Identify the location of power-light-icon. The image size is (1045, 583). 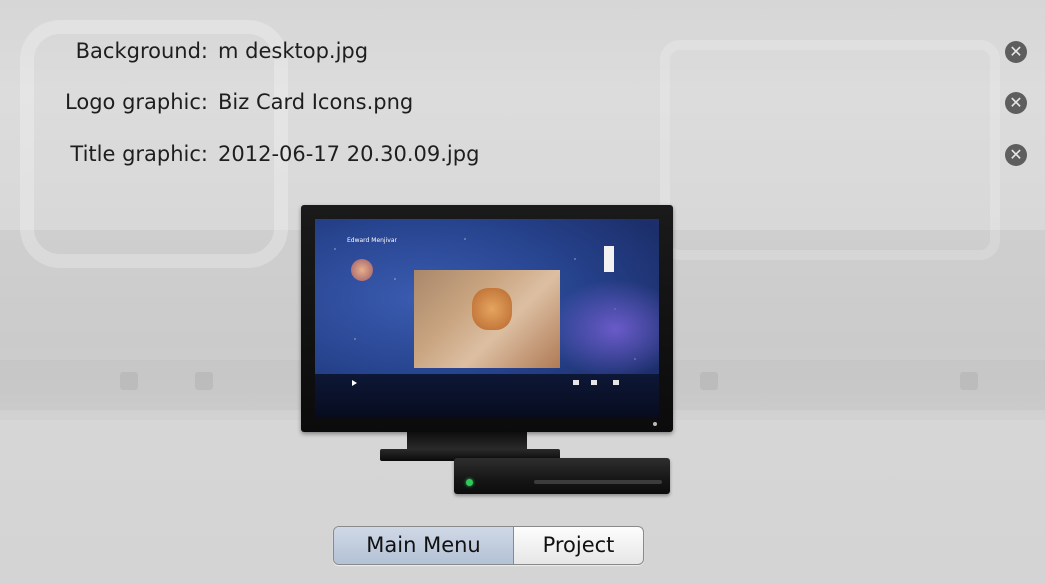
(655, 424).